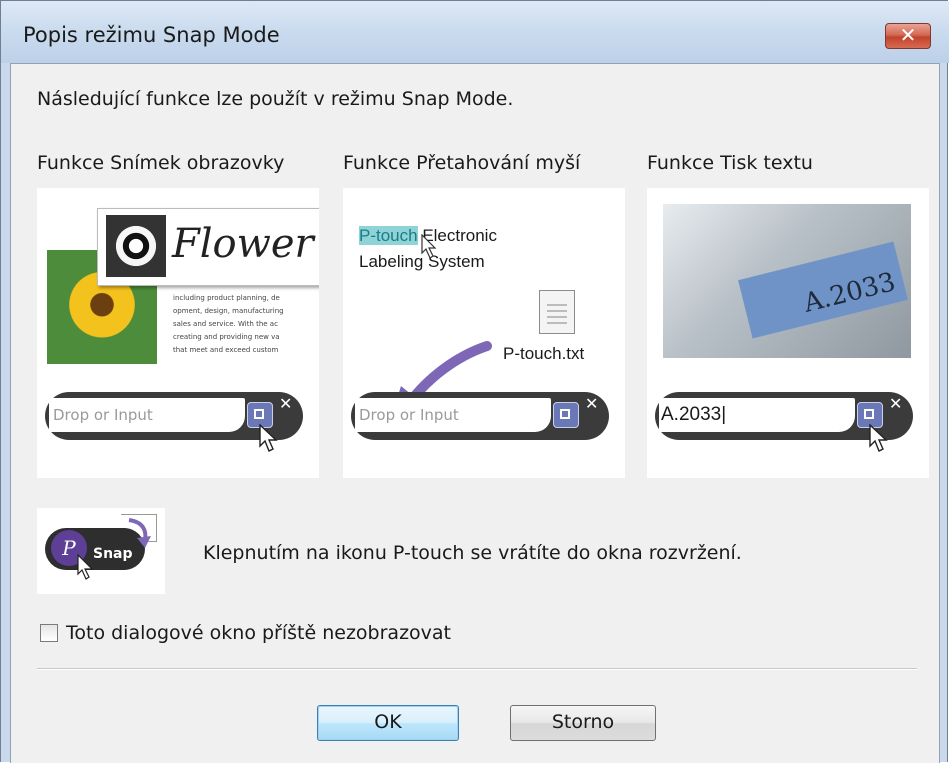  Describe the element at coordinates (583, 723) in the screenshot. I see `cancel-button: Storno` at that location.